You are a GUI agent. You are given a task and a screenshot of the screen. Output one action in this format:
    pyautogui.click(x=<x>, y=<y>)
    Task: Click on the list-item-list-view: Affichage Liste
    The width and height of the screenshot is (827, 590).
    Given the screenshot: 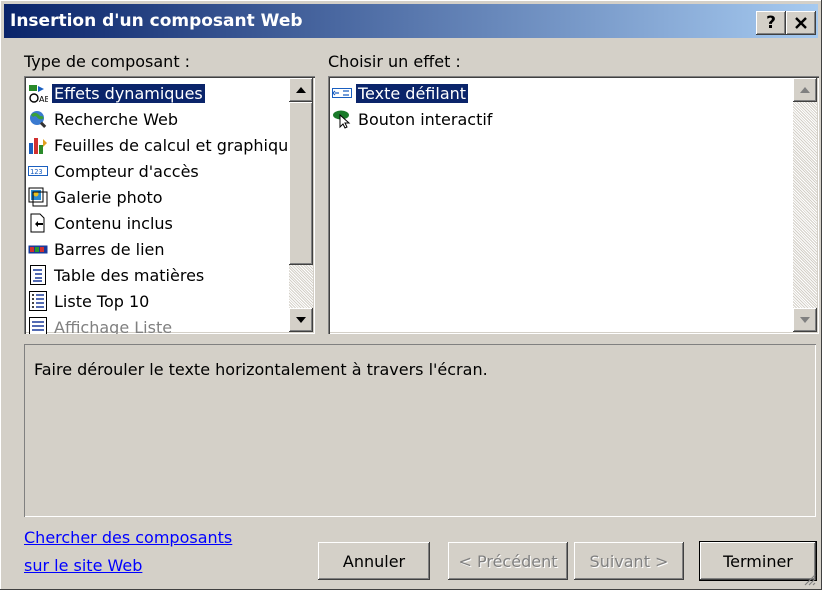 What is the action you would take?
    pyautogui.click(x=101, y=324)
    